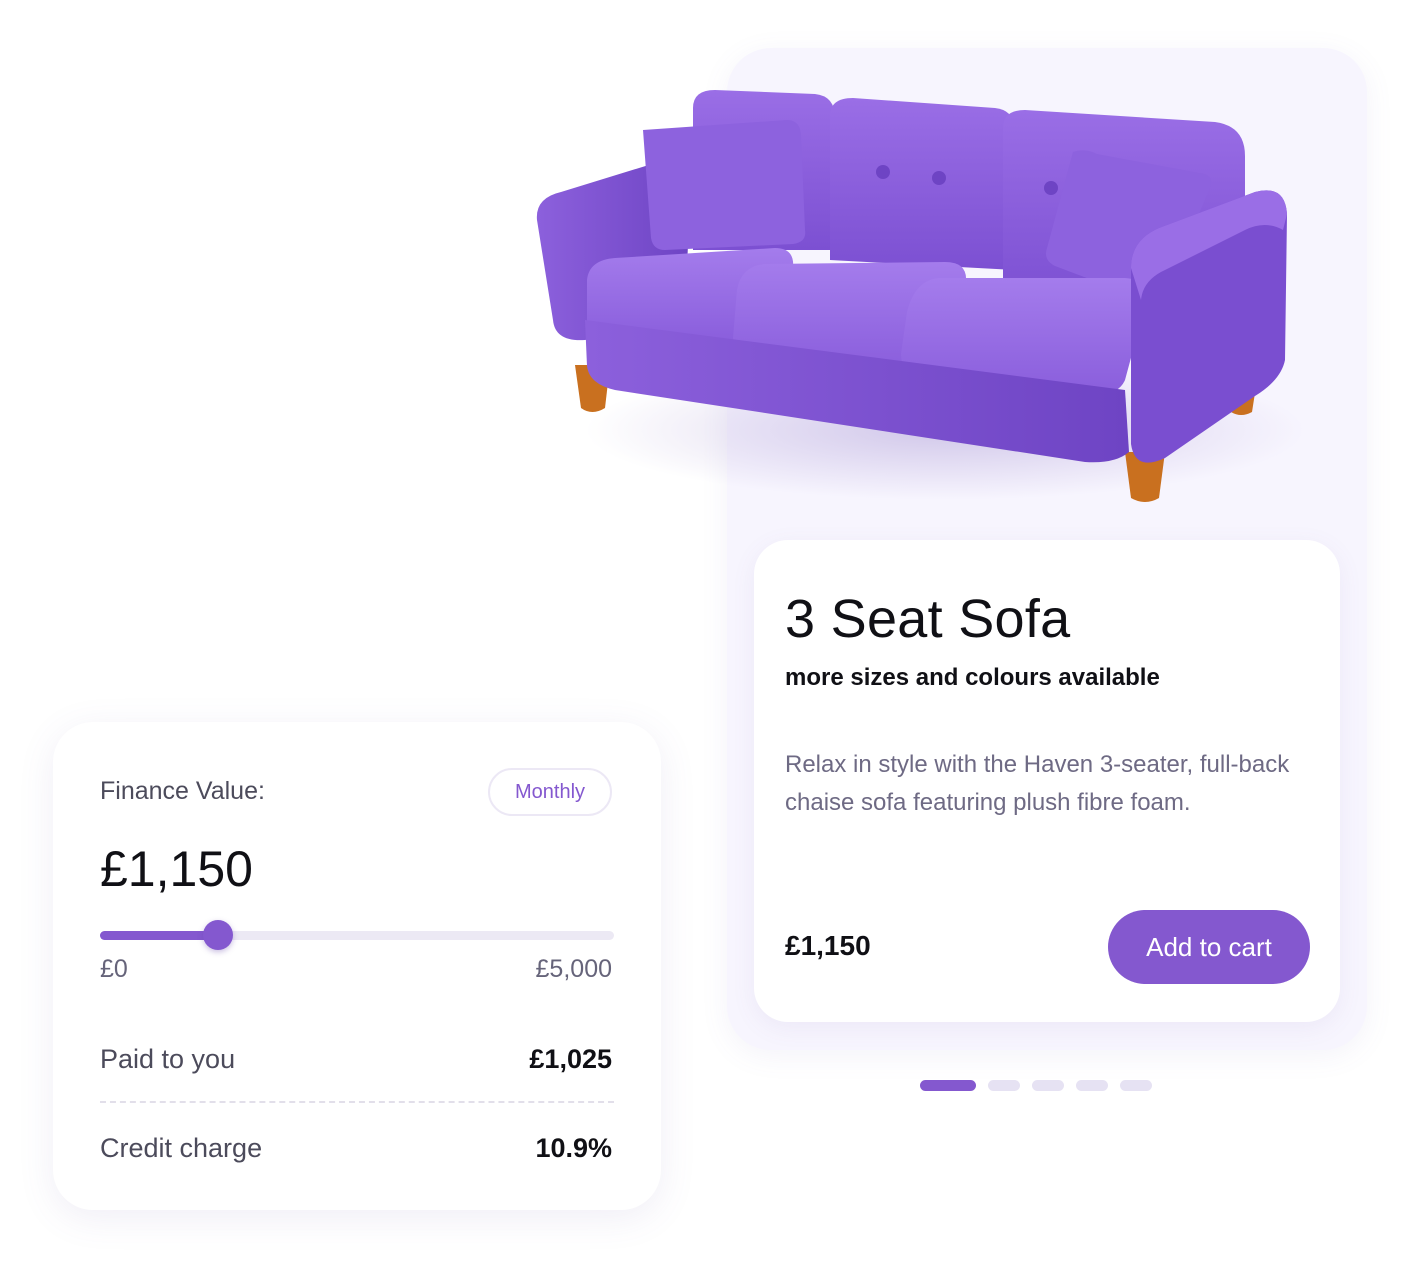  Describe the element at coordinates (159, 935) in the screenshot. I see `finance-slider-fill` at that location.